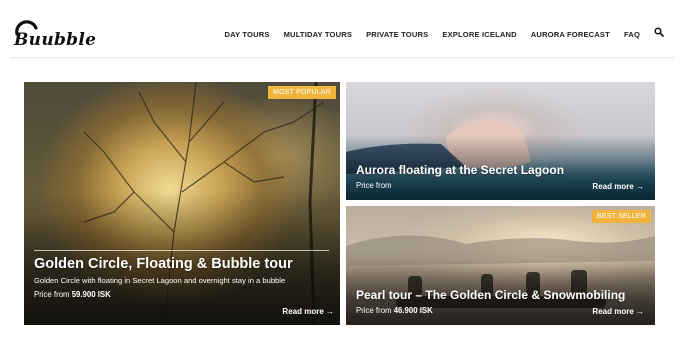  I want to click on tour-price: Price from 46.900 ISK, so click(394, 310).